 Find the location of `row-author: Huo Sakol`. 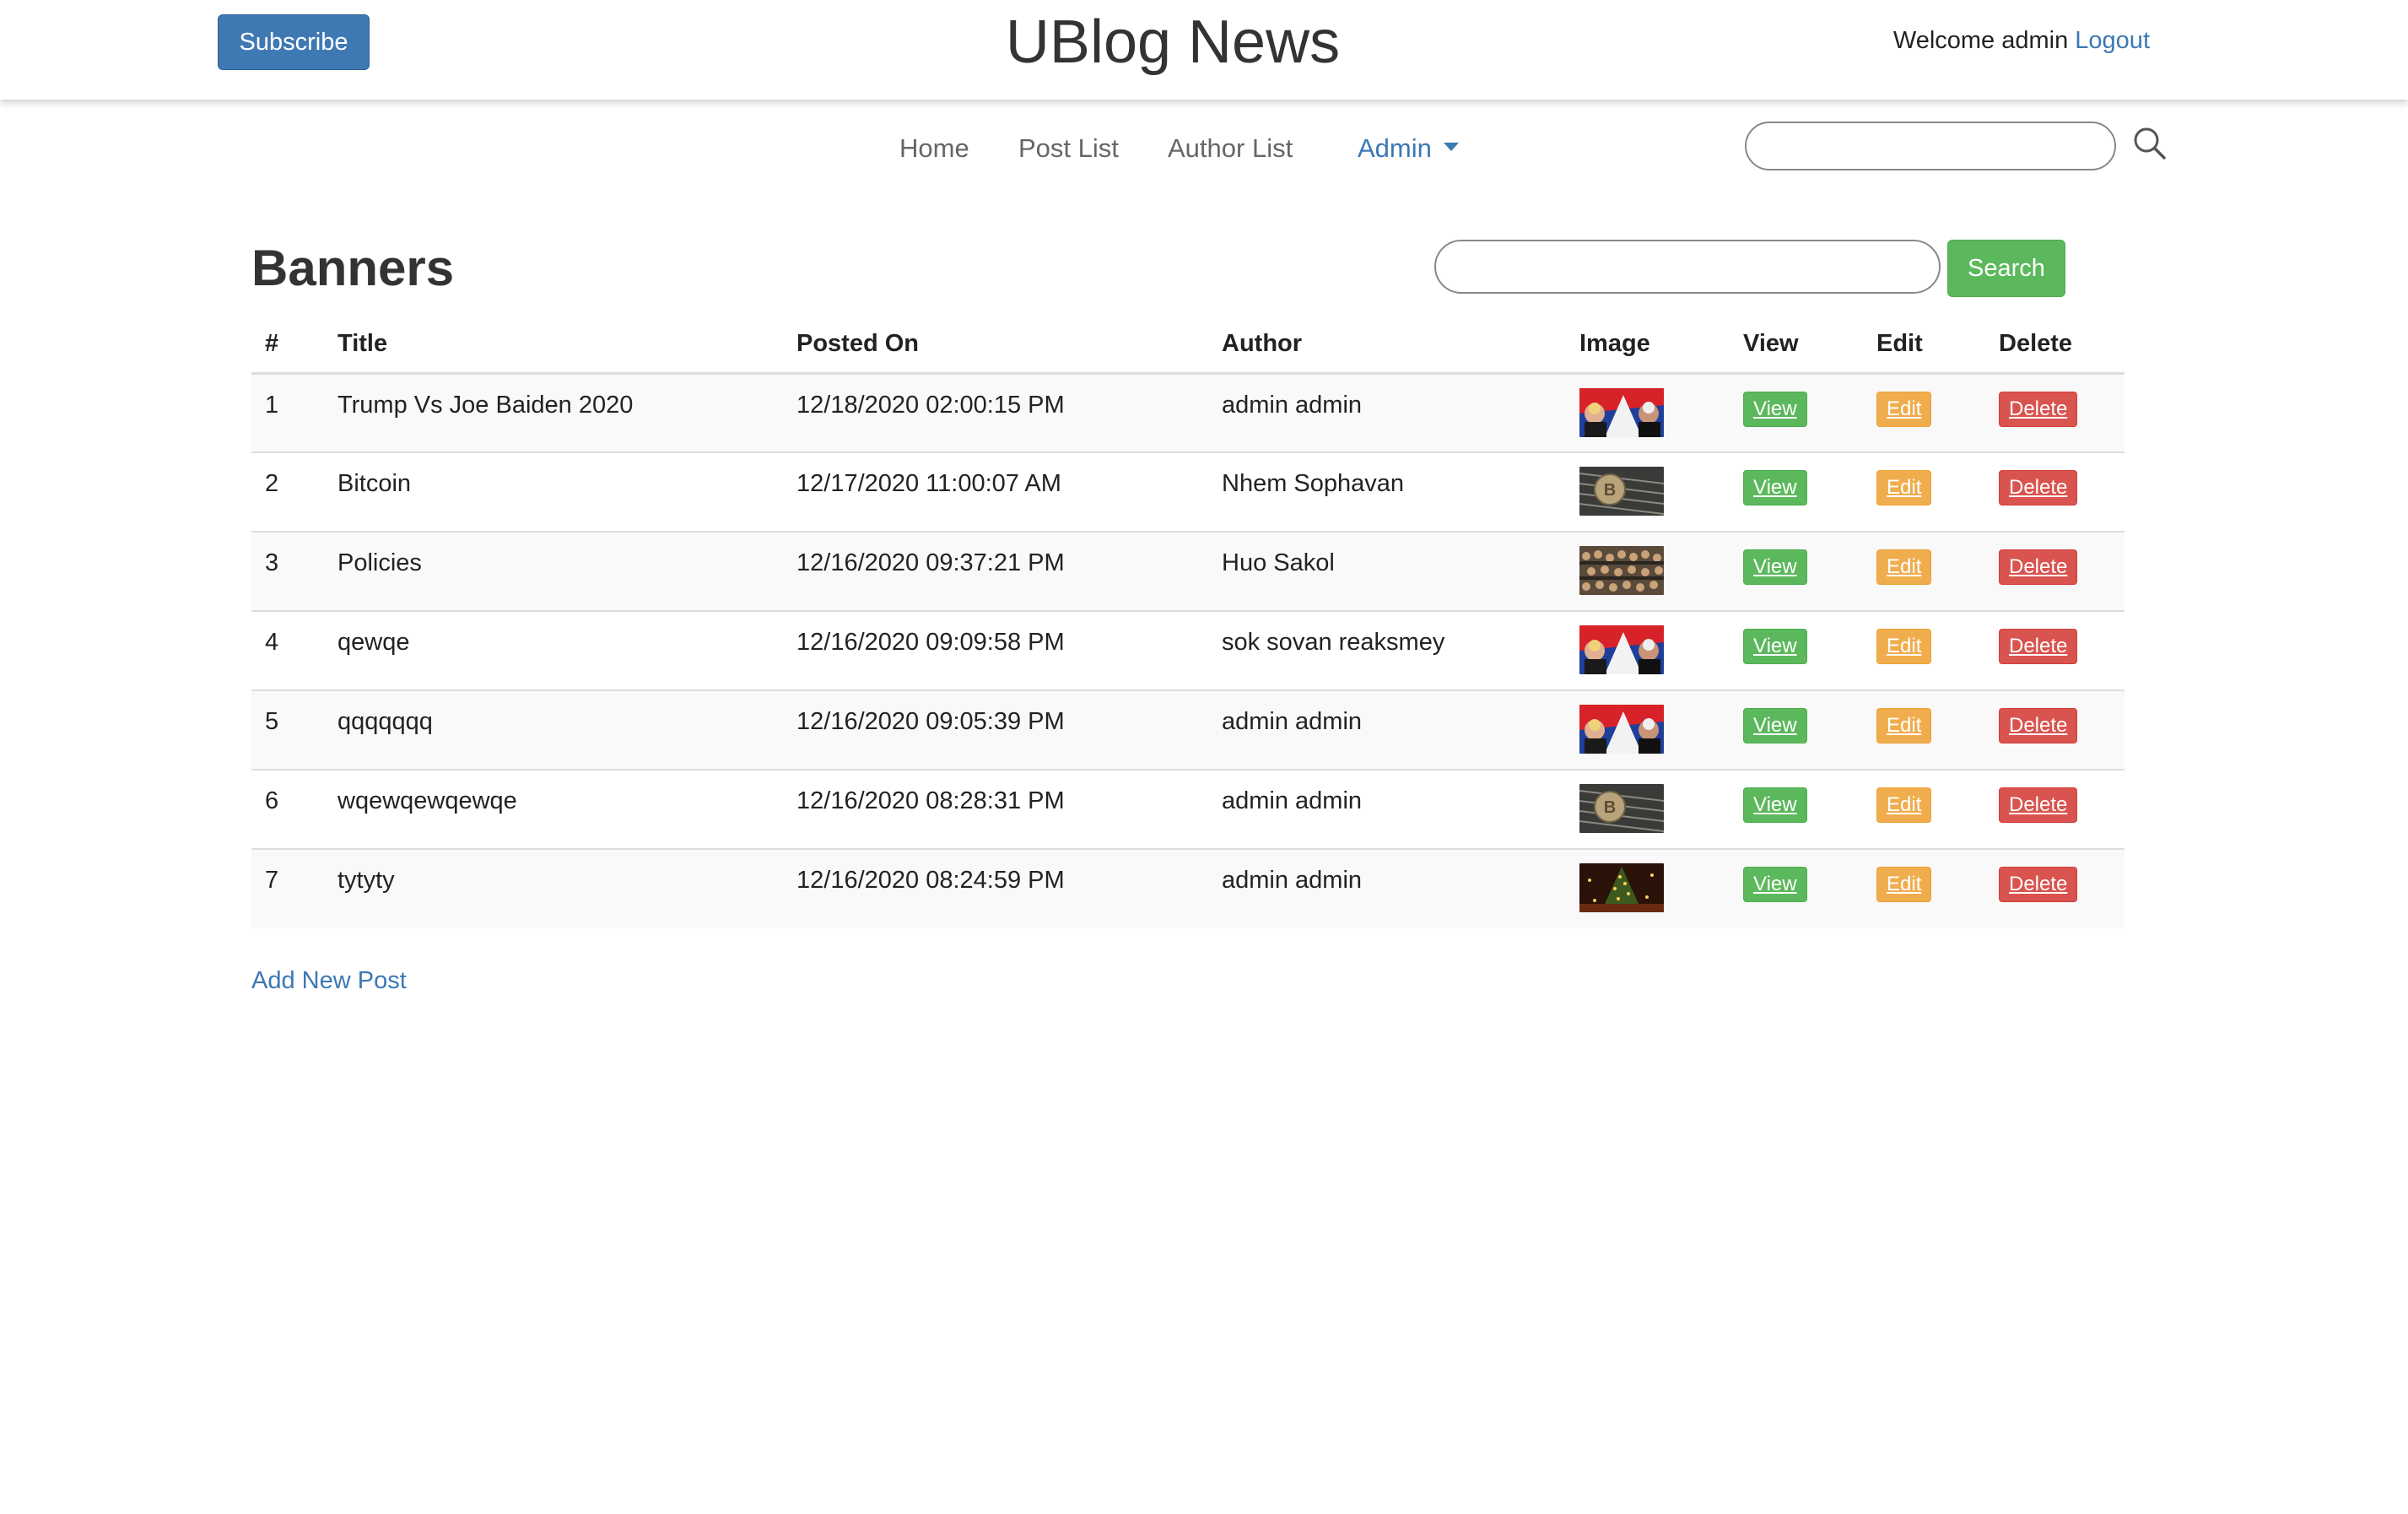

row-author: Huo Sakol is located at coordinates (1387, 571).